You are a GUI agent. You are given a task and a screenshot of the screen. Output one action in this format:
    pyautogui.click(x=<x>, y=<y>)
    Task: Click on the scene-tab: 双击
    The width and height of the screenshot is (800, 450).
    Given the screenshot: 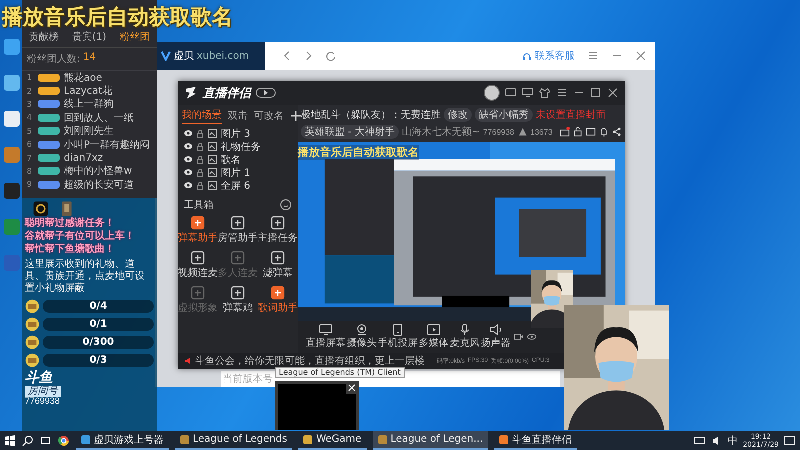 What is the action you would take?
    pyautogui.click(x=238, y=116)
    